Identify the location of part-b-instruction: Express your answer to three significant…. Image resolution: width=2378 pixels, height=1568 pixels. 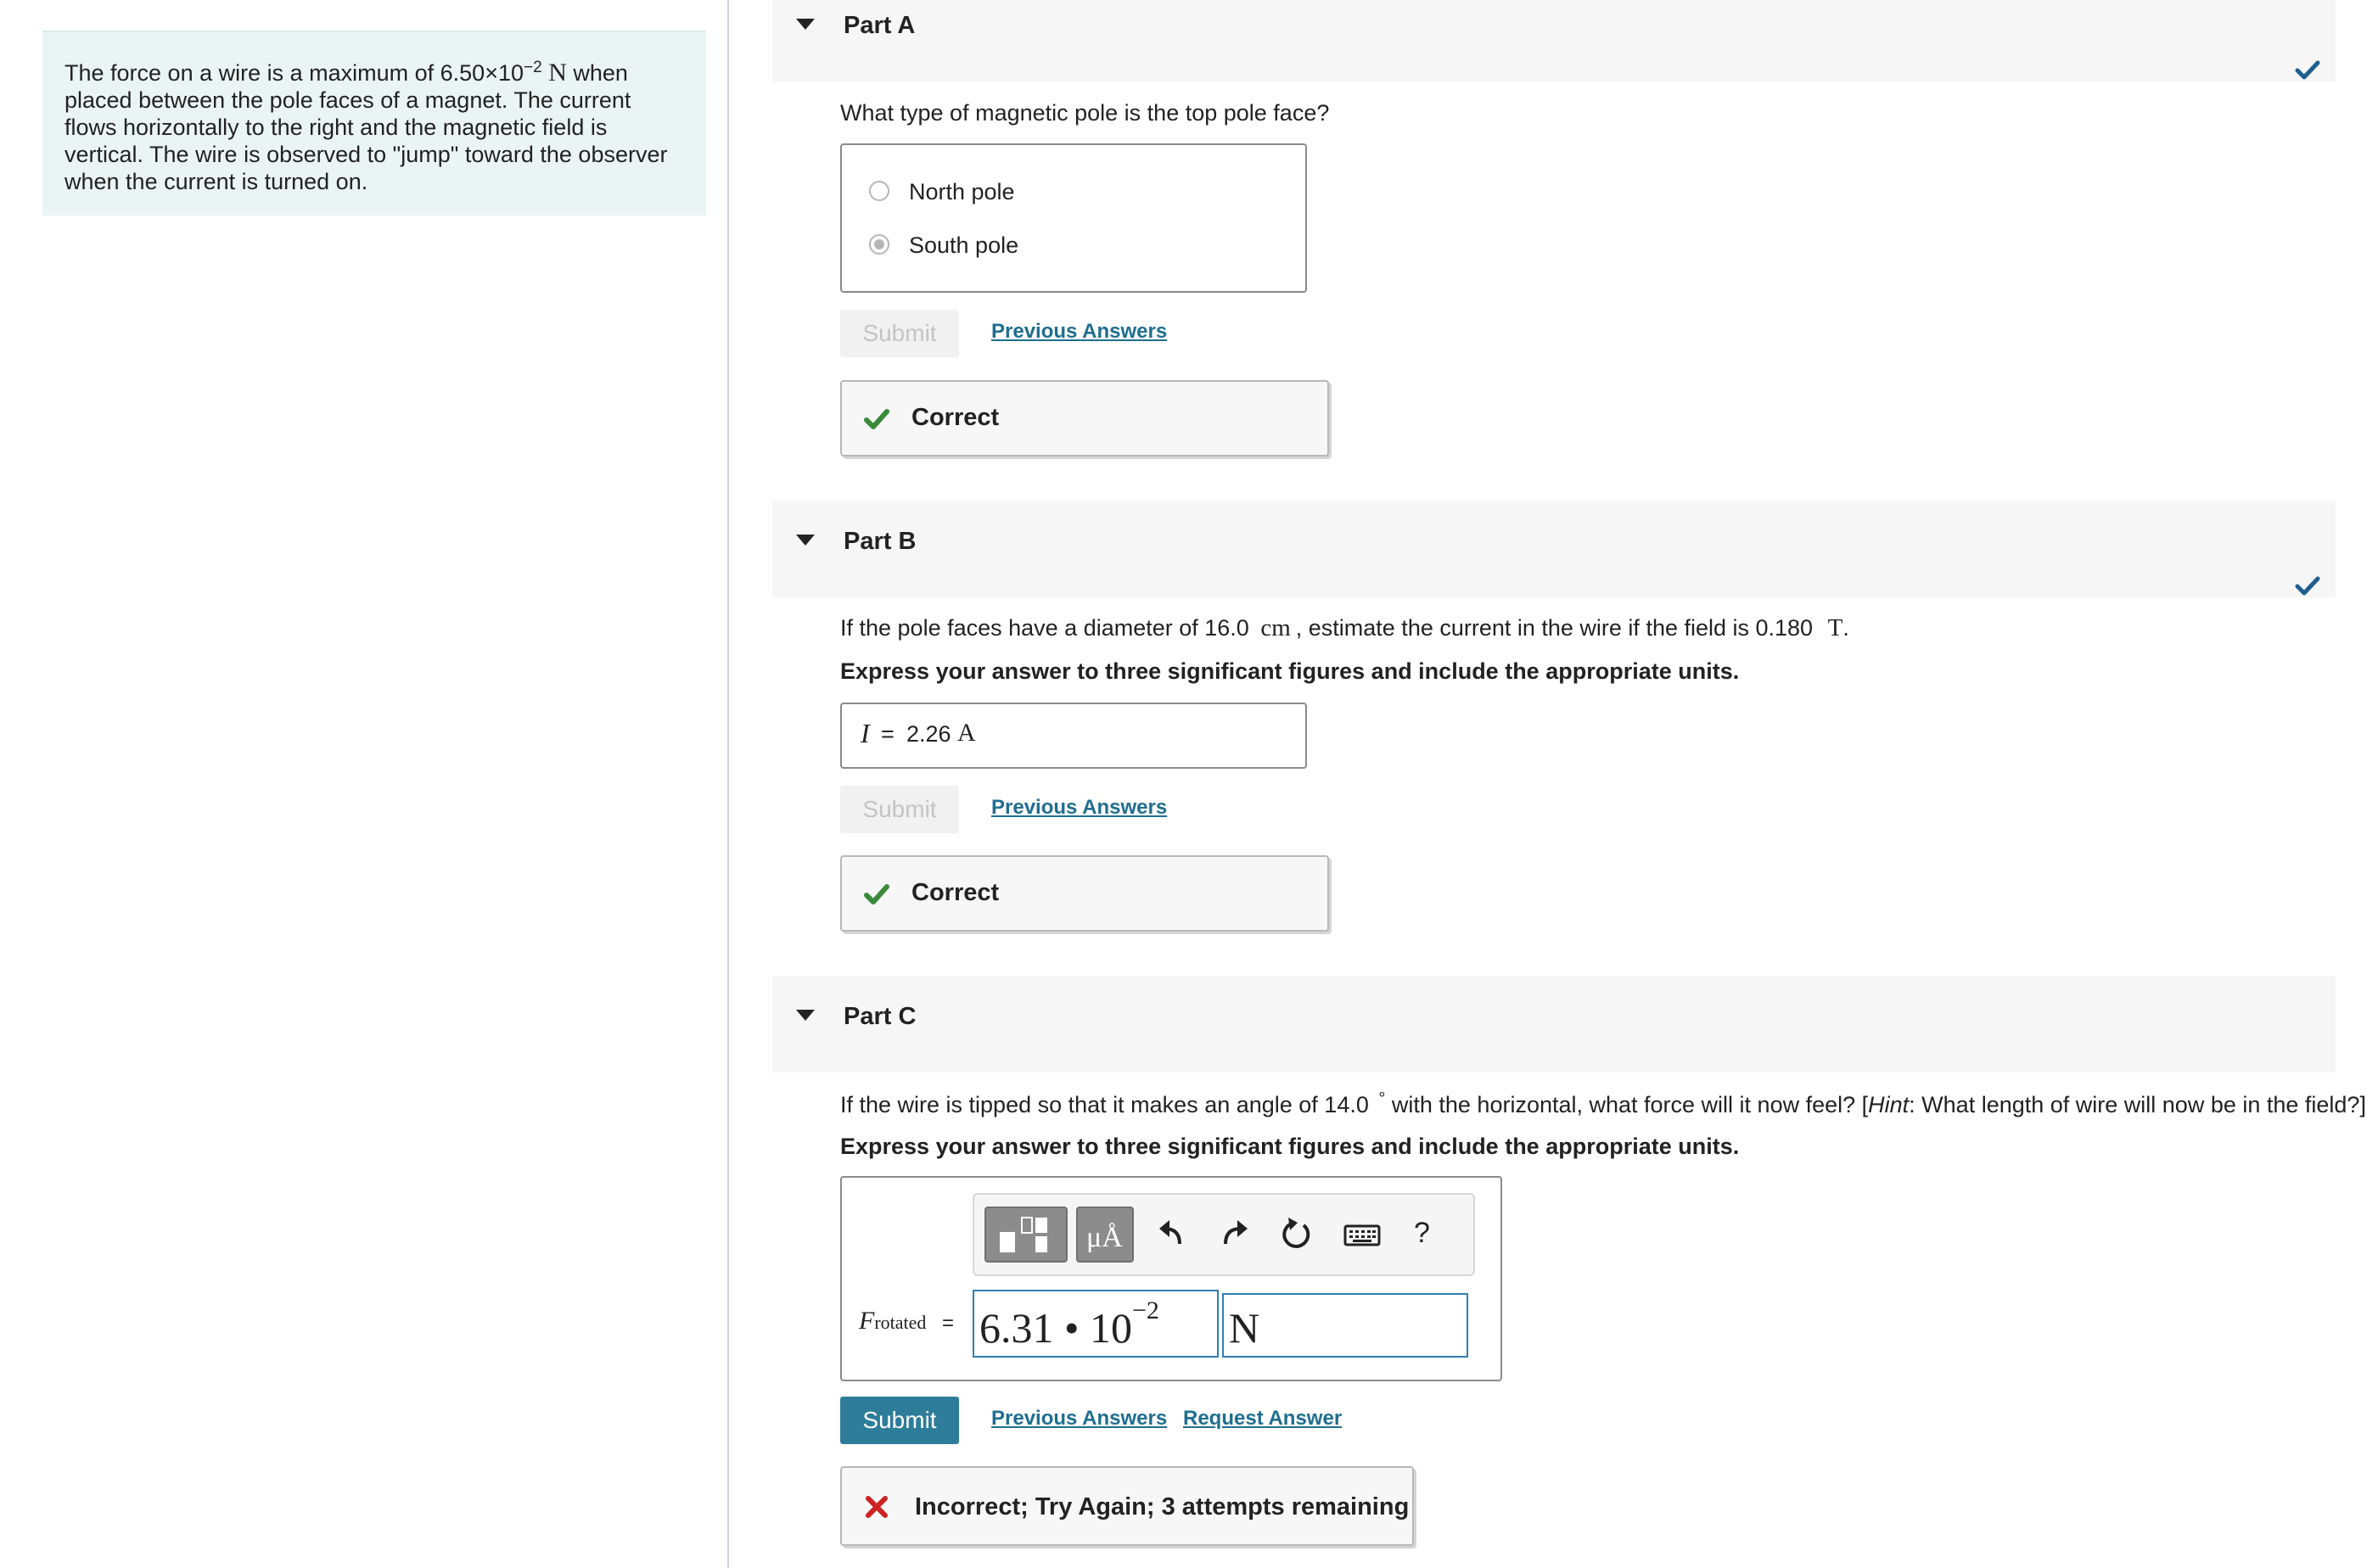
(1290, 671).